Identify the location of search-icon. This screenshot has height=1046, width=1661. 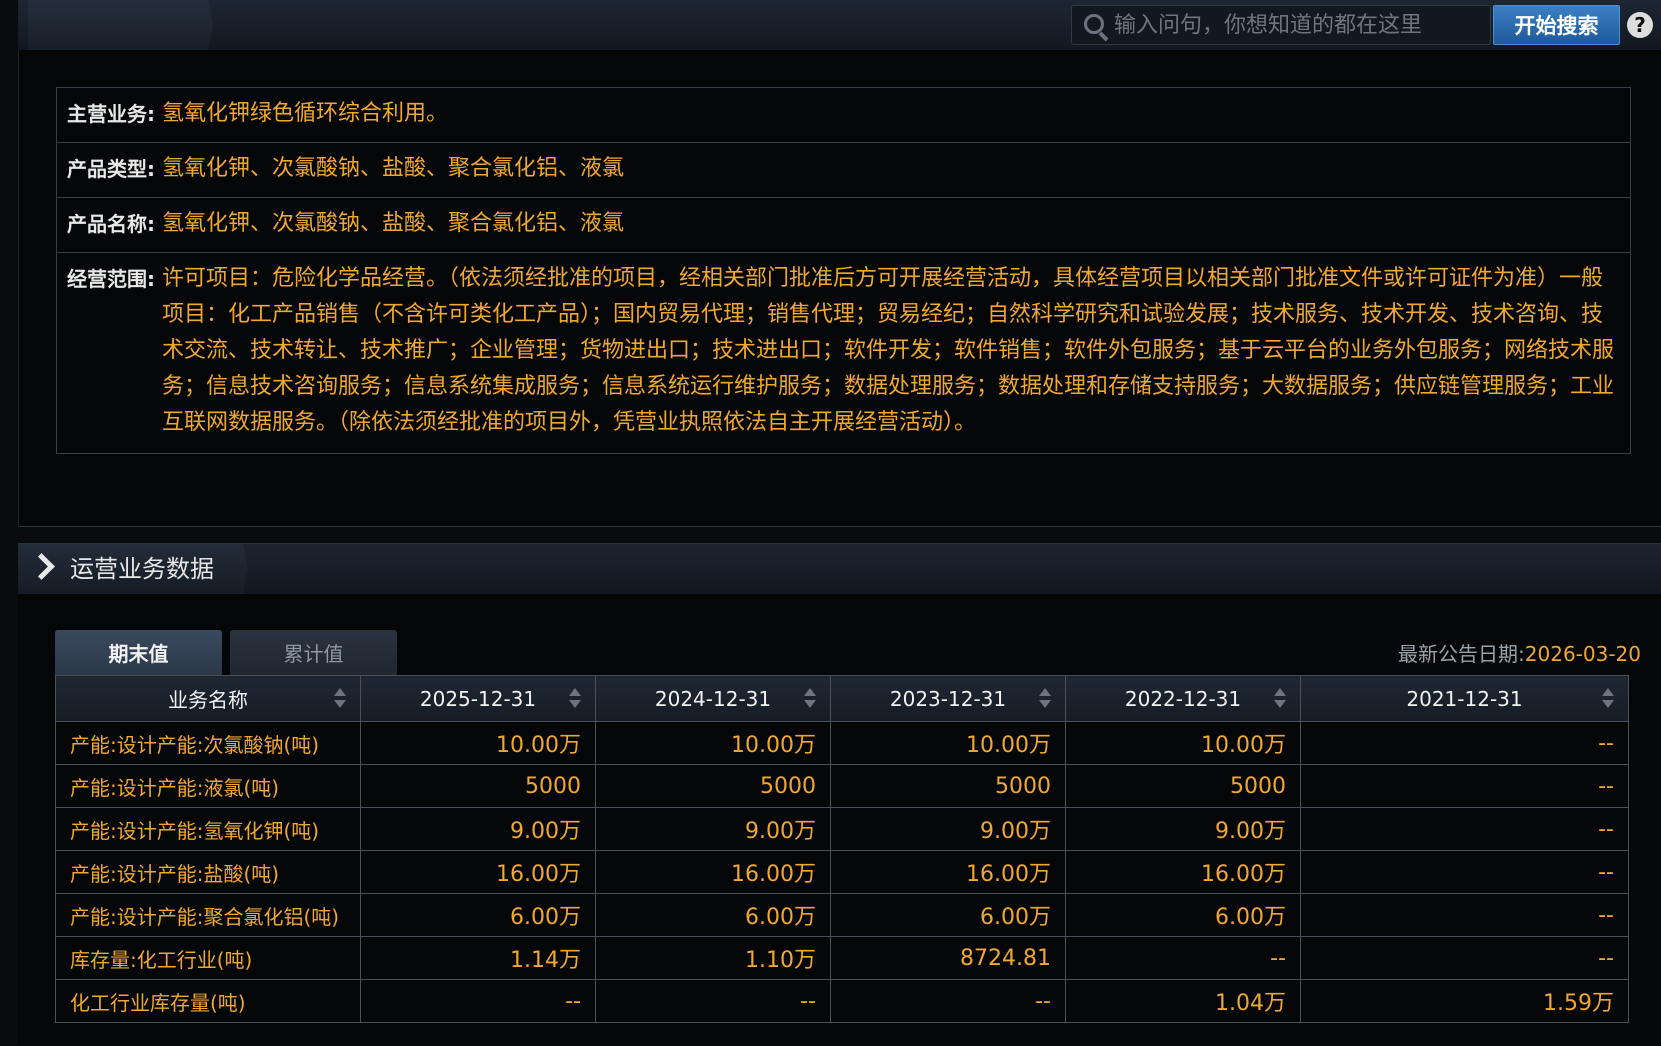
(1092, 25).